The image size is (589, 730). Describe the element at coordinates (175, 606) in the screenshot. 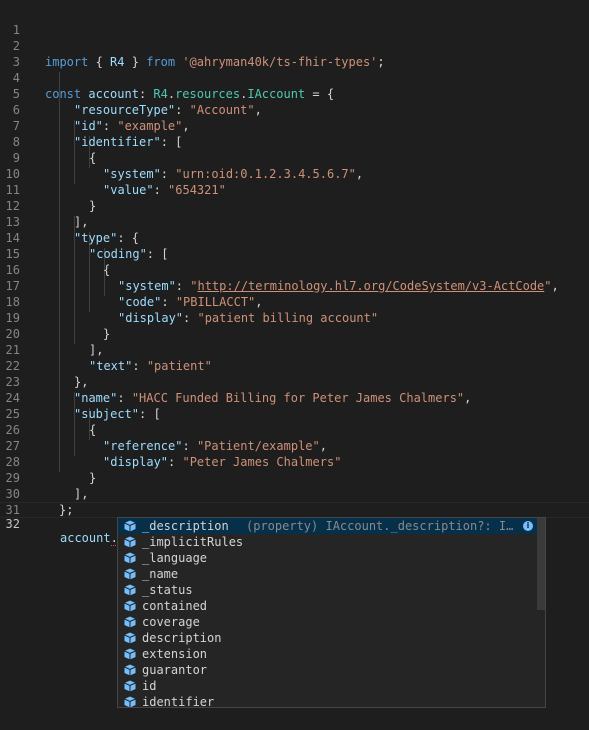

I see `suggest-label: contained` at that location.